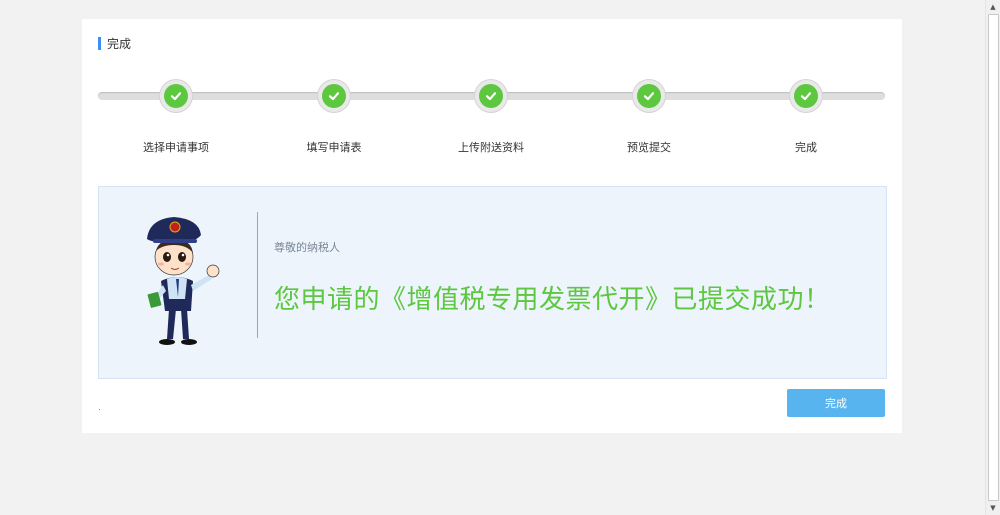 The width and height of the screenshot is (1000, 515). Describe the element at coordinates (307, 247) in the screenshot. I see `greeting-text: 尊敬的纳税人` at that location.